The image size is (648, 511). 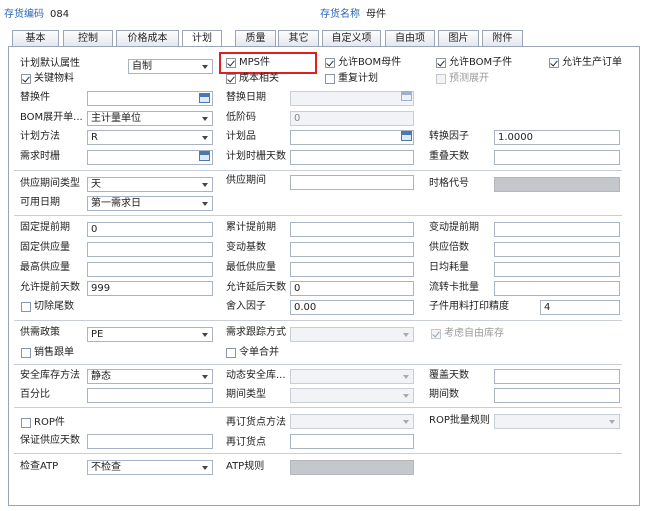 I want to click on allow-bom-child-label: 允许BOM子件, so click(x=481, y=62).